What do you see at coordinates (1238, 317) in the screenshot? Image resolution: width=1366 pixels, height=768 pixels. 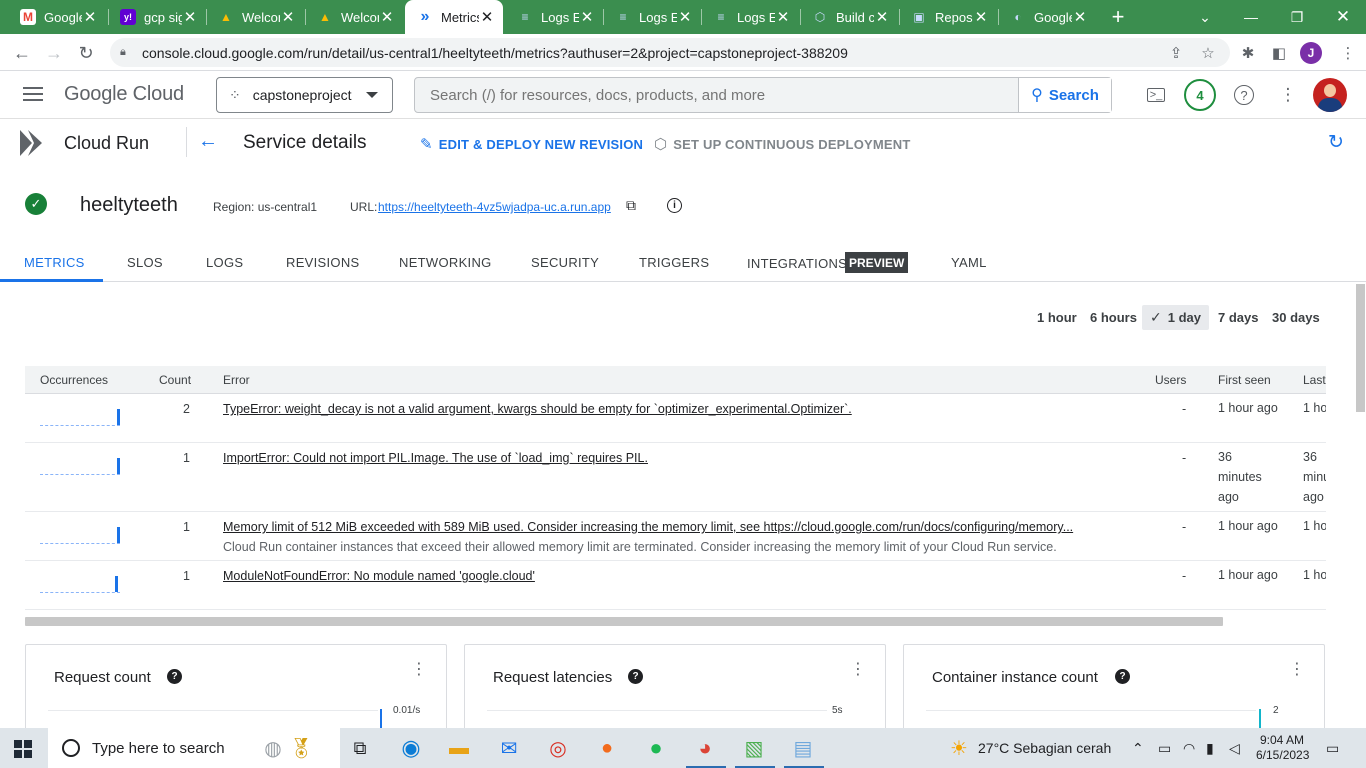 I see `range-7-days: 7 days` at bounding box center [1238, 317].